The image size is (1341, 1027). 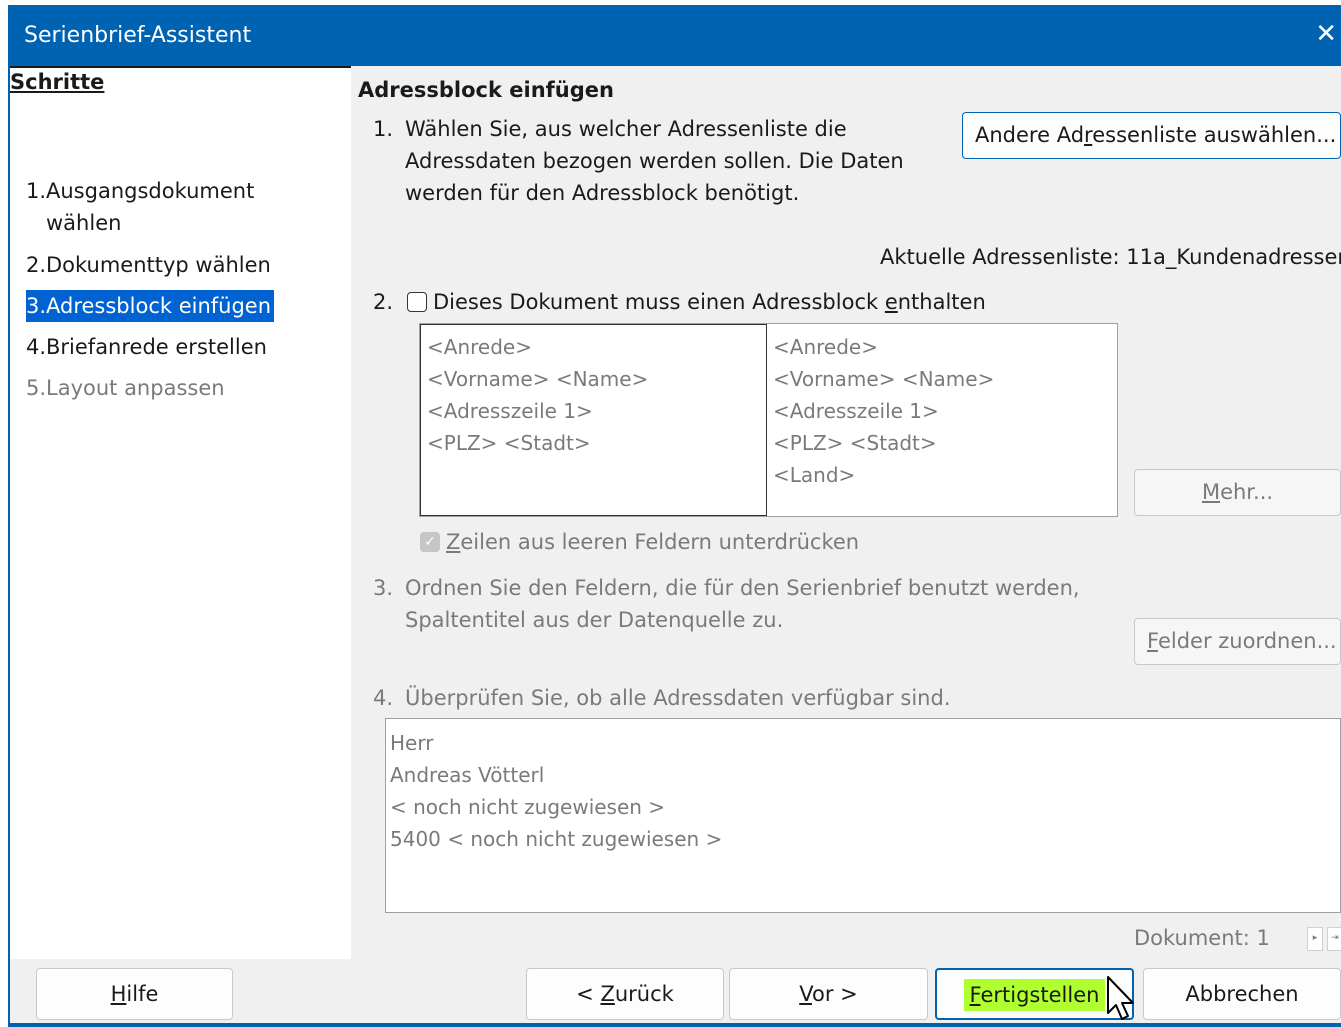 I want to click on button-label-post: ilfe, so click(x=142, y=994).